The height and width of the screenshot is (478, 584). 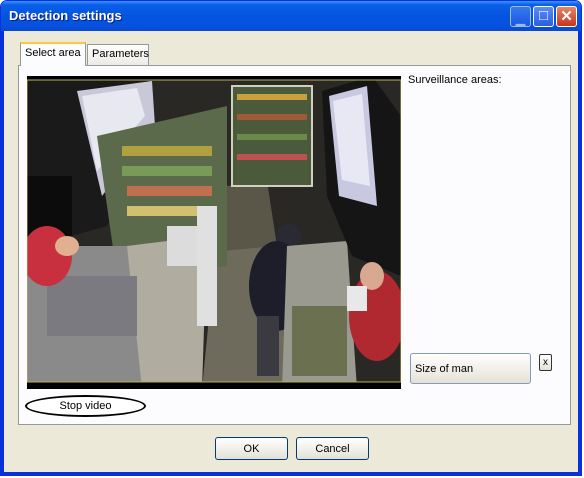 I want to click on stop-video-button: Stop video, so click(x=85, y=406).